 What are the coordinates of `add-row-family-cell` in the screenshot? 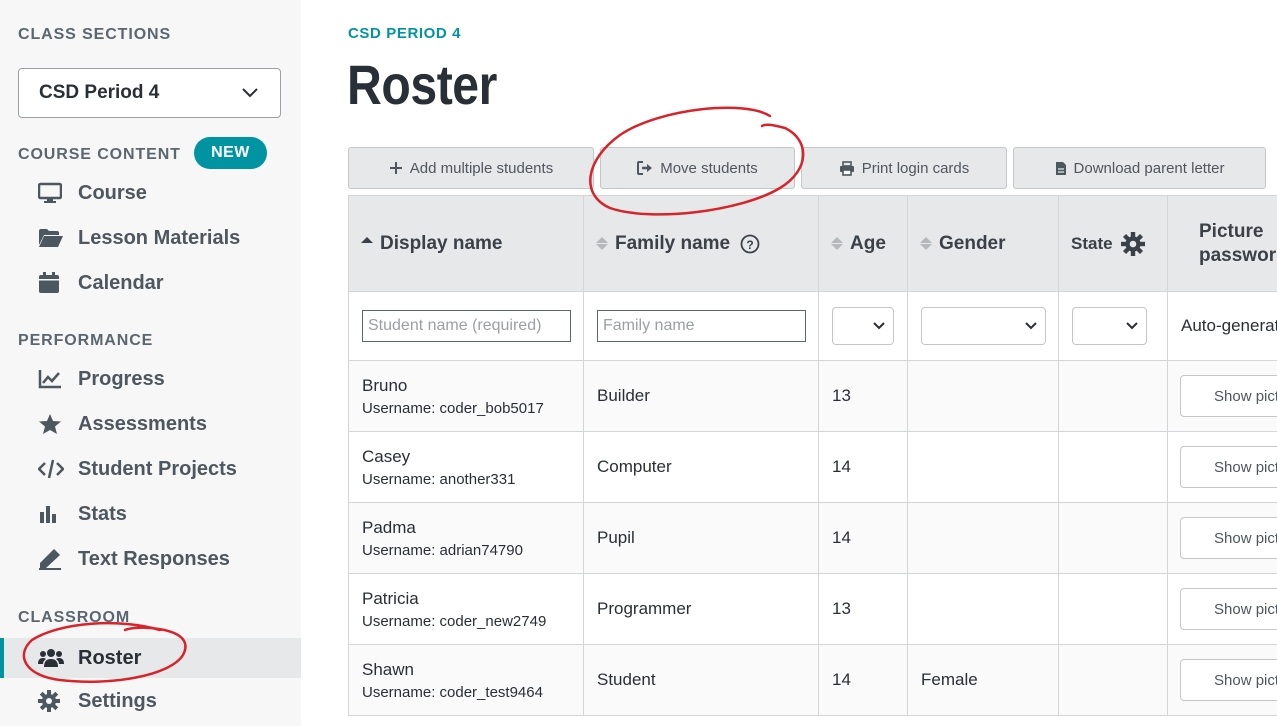 It's located at (701, 326).